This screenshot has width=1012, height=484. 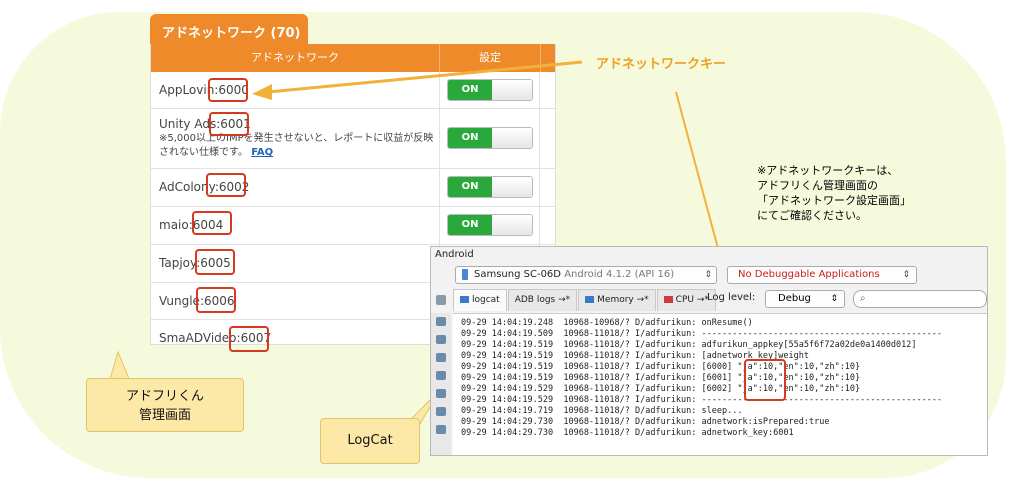 I want to click on search-input: ⌕, so click(x=920, y=299).